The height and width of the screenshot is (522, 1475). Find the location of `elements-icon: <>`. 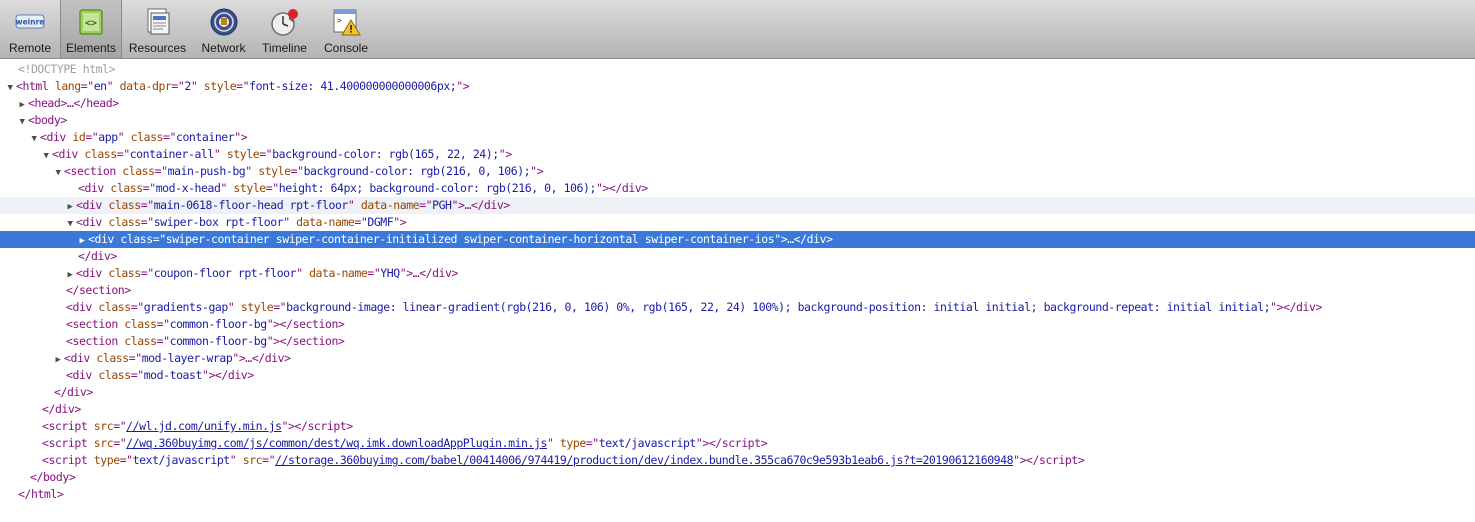

elements-icon: <> is located at coordinates (91, 22).